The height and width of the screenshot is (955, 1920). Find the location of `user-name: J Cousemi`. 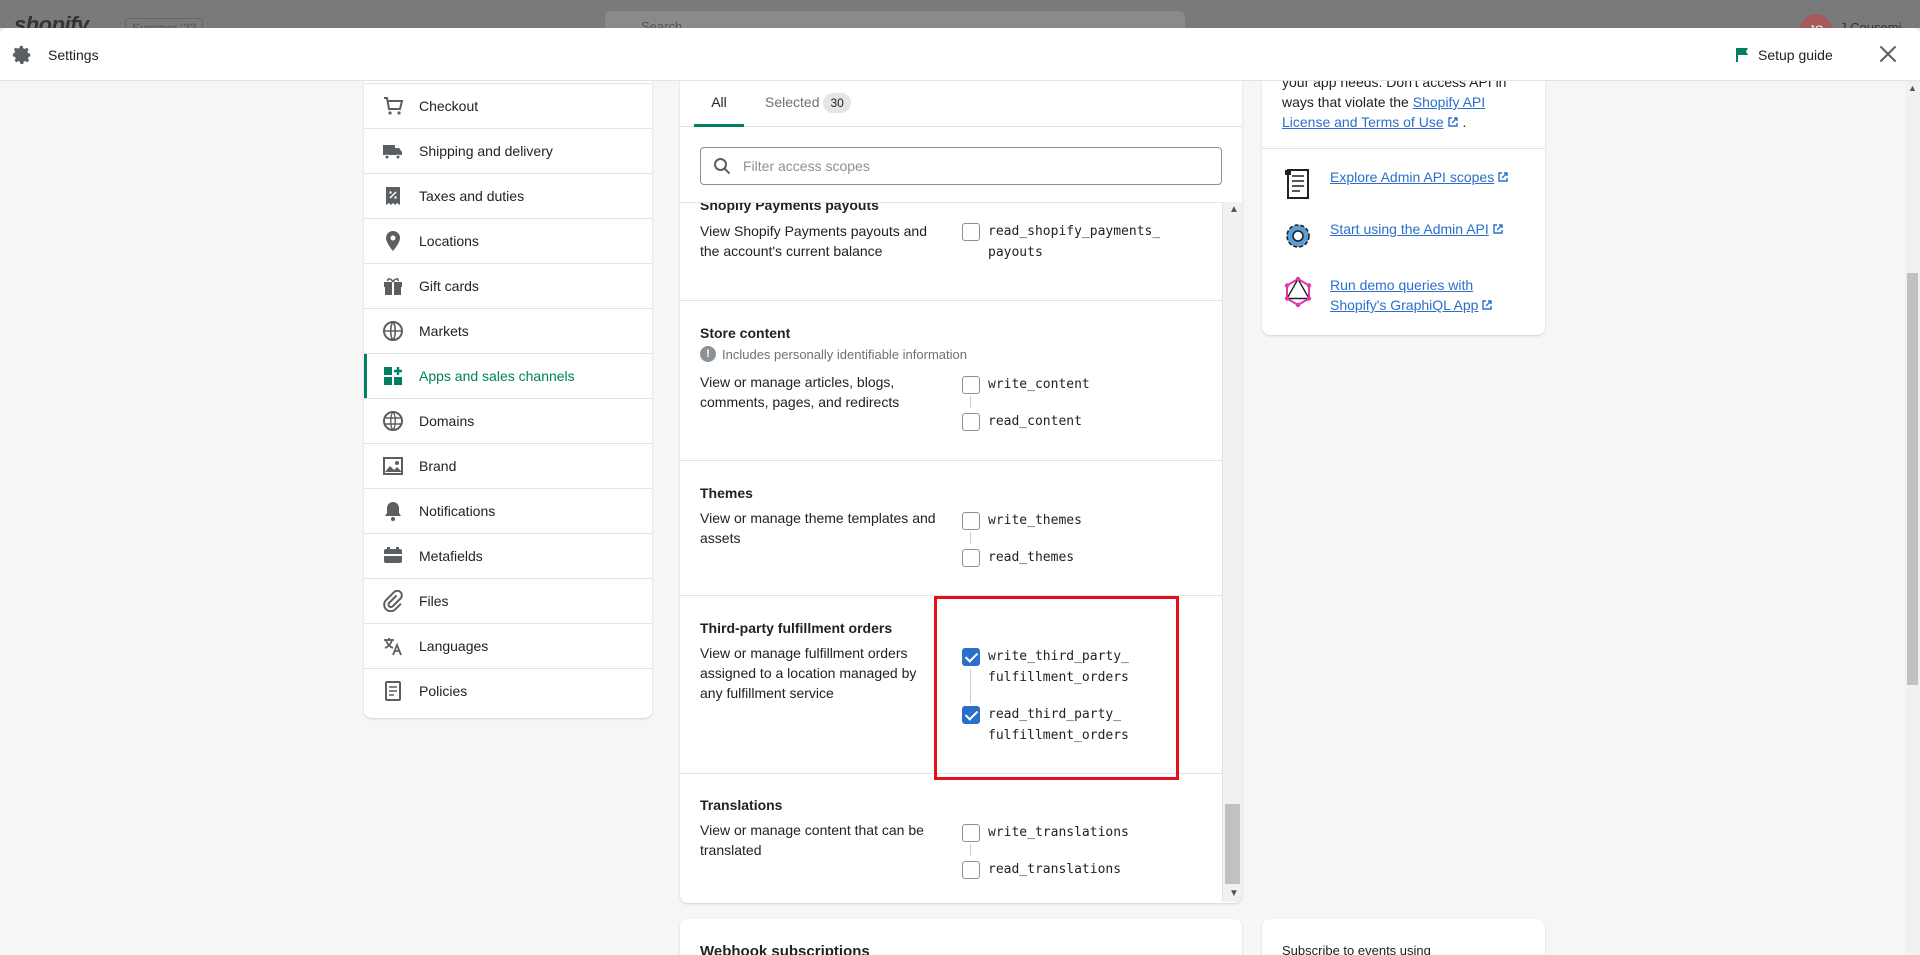

user-name: J Cousemi is located at coordinates (1871, 24).